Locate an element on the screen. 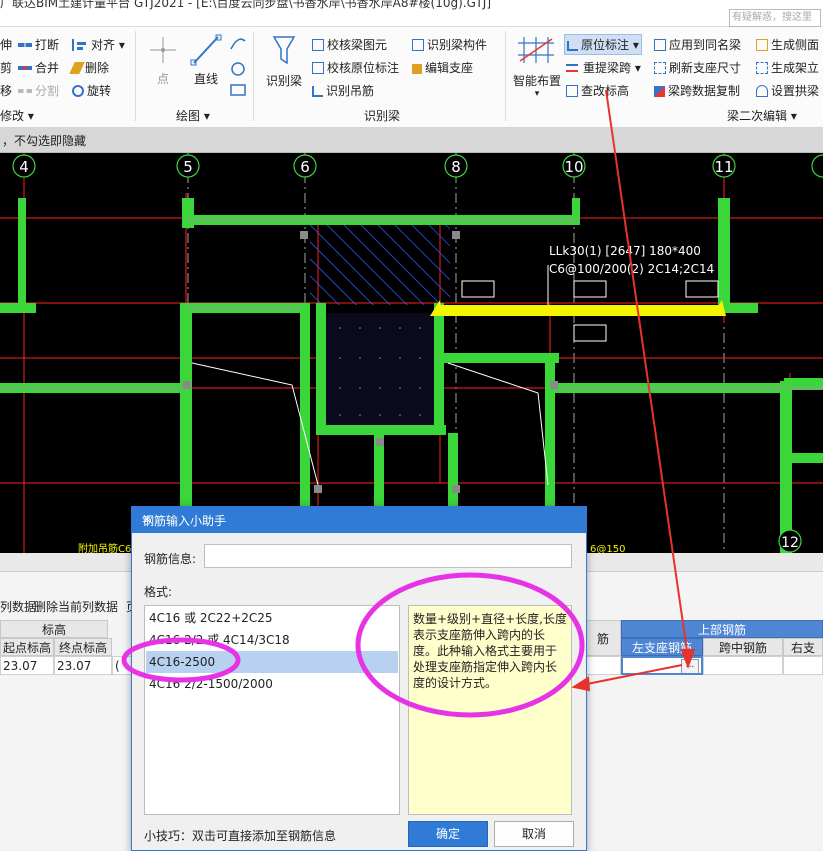 Image resolution: width=823 pixels, height=851 pixels. identify-beam-component-button: 识别梁构件 is located at coordinates (449, 44).